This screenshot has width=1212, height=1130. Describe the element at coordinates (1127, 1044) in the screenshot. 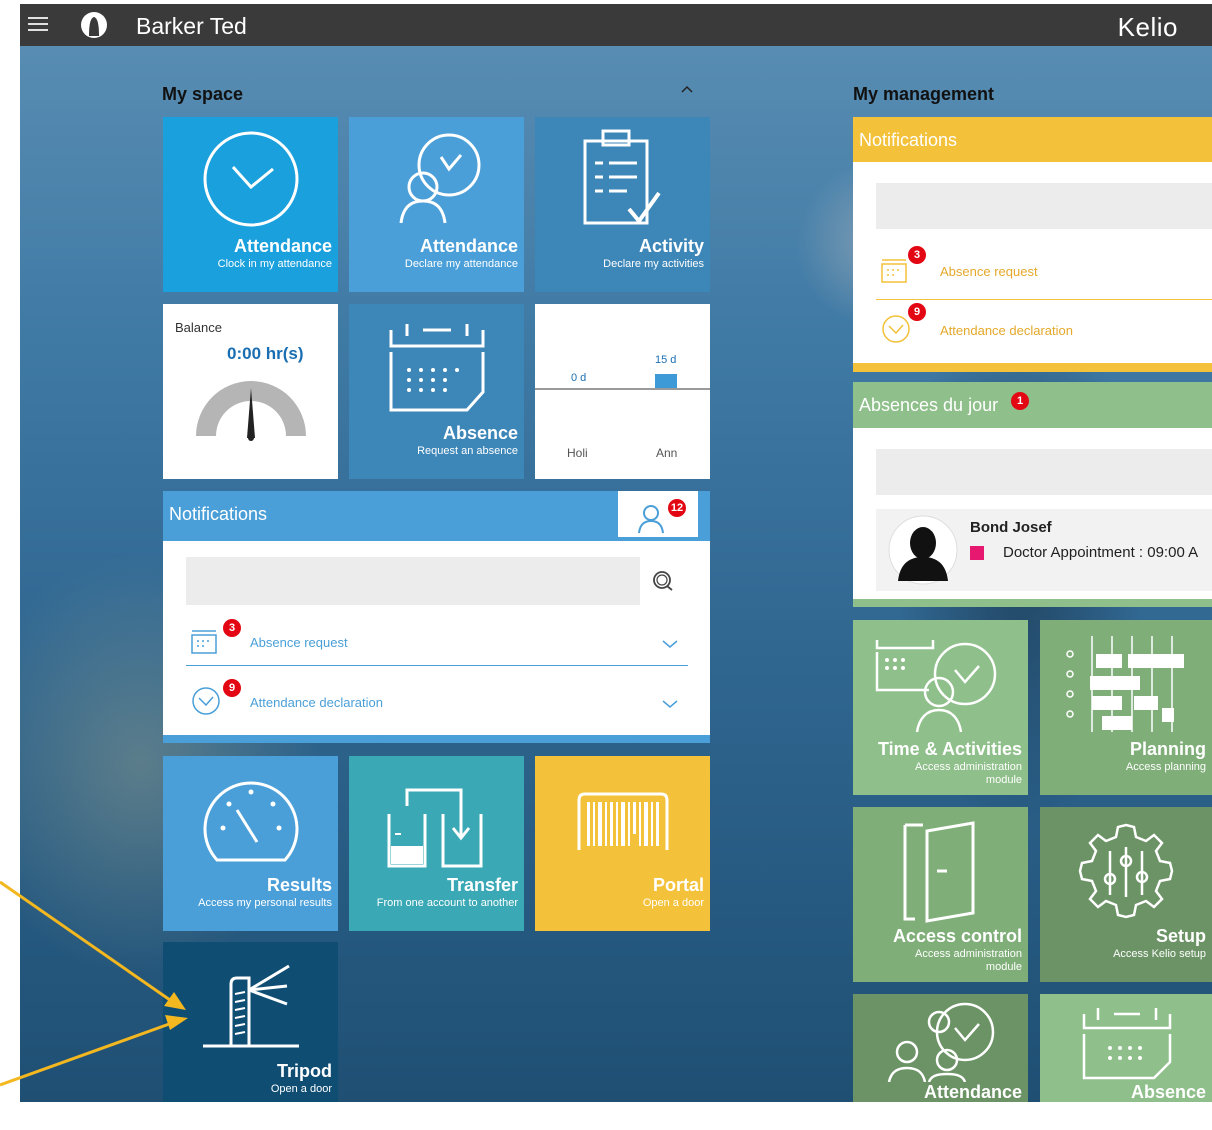

I see `calendar-icon` at that location.